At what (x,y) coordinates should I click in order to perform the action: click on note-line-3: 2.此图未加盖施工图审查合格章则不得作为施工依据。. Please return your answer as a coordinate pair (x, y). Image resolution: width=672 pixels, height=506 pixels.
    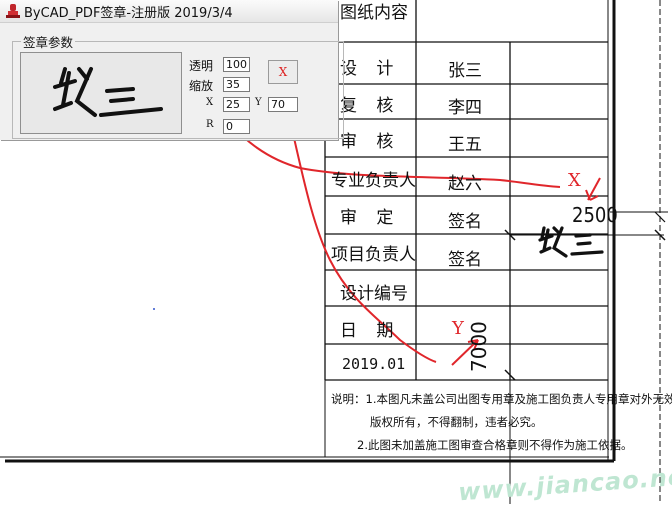
    Looking at the image, I should click on (495, 445).